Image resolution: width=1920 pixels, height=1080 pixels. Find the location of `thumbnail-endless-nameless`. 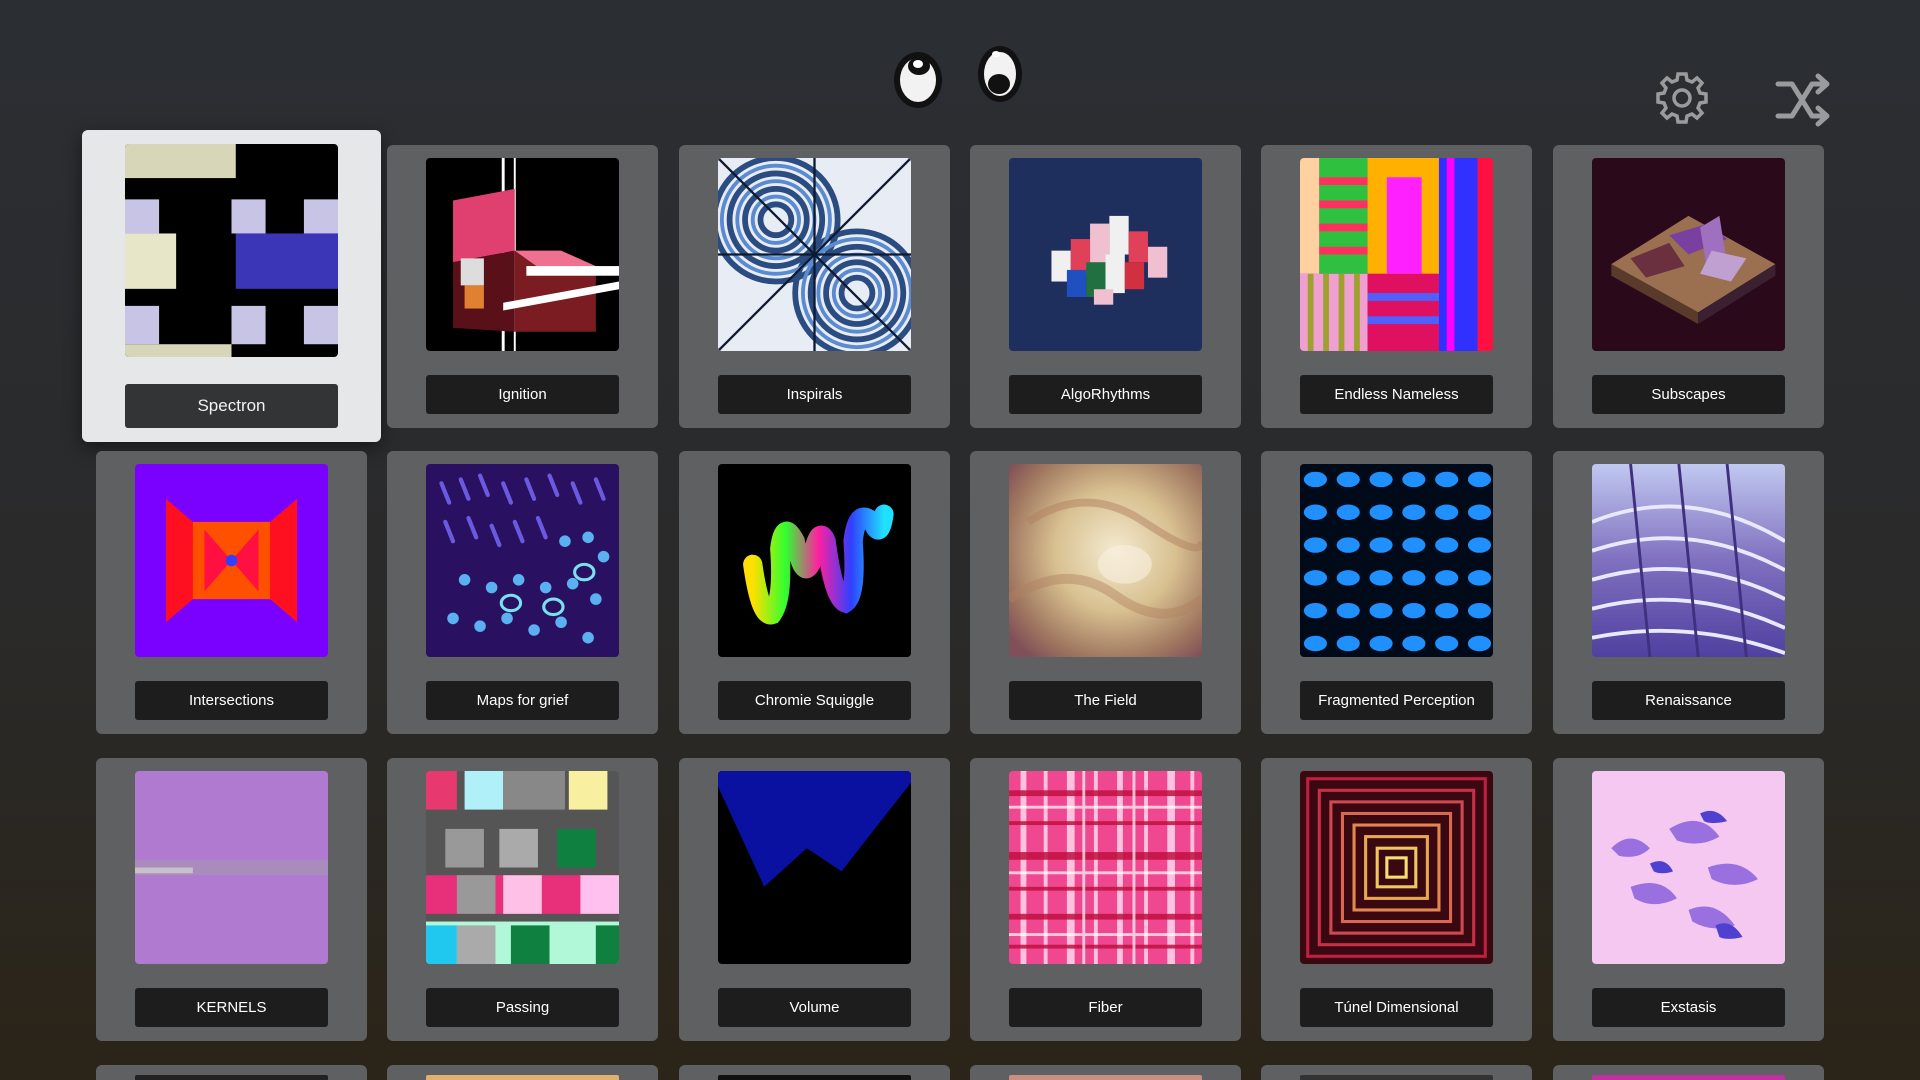

thumbnail-endless-nameless is located at coordinates (1396, 254).